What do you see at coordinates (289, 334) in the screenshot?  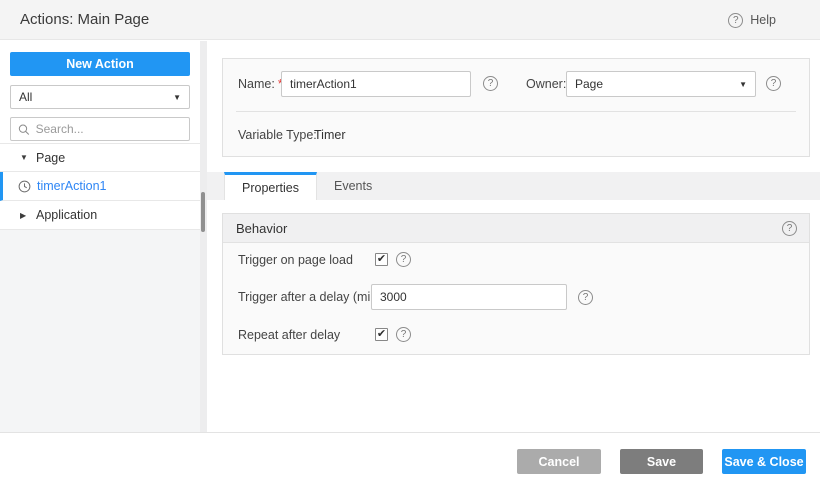 I see `repeat-after-delay-label: Repeat after delay` at bounding box center [289, 334].